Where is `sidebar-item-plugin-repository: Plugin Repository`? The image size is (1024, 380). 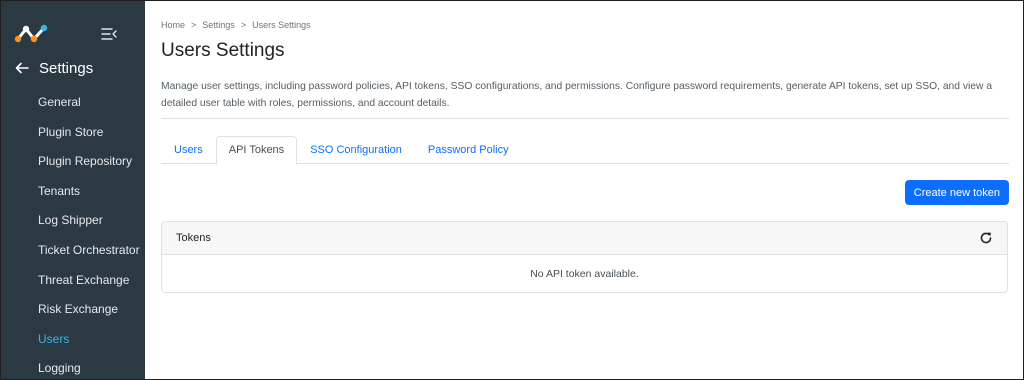 sidebar-item-plugin-repository: Plugin Repository is located at coordinates (73, 162).